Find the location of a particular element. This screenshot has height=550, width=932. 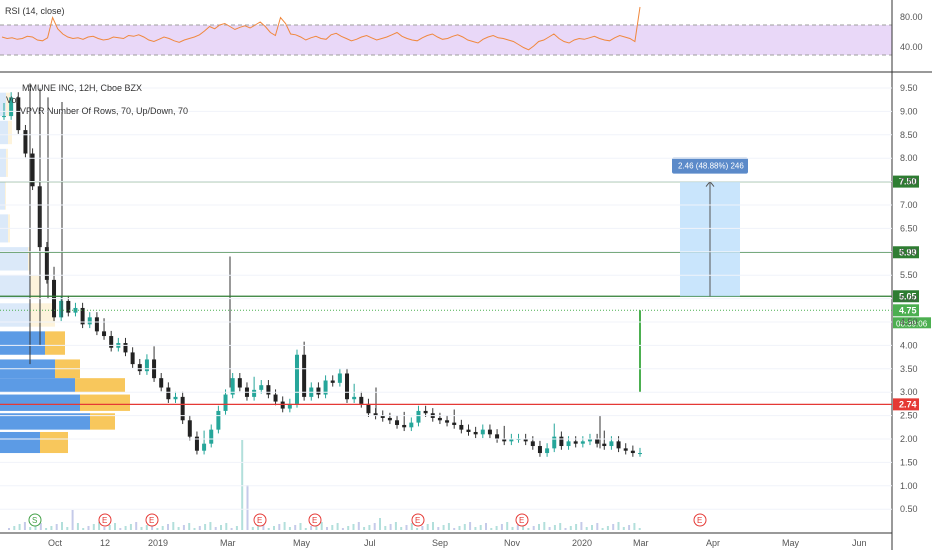

x-tick-label: Jun is located at coordinates (859, 543).